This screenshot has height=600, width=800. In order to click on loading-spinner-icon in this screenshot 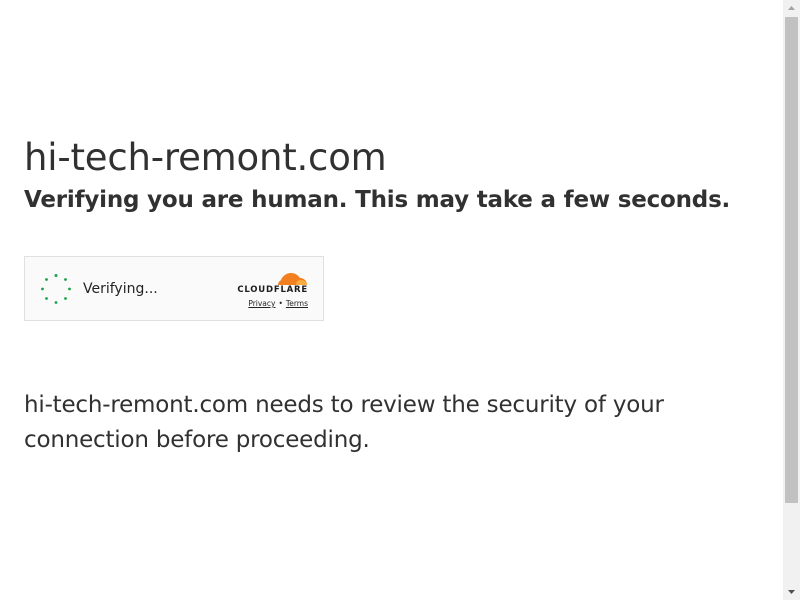, I will do `click(56, 289)`.